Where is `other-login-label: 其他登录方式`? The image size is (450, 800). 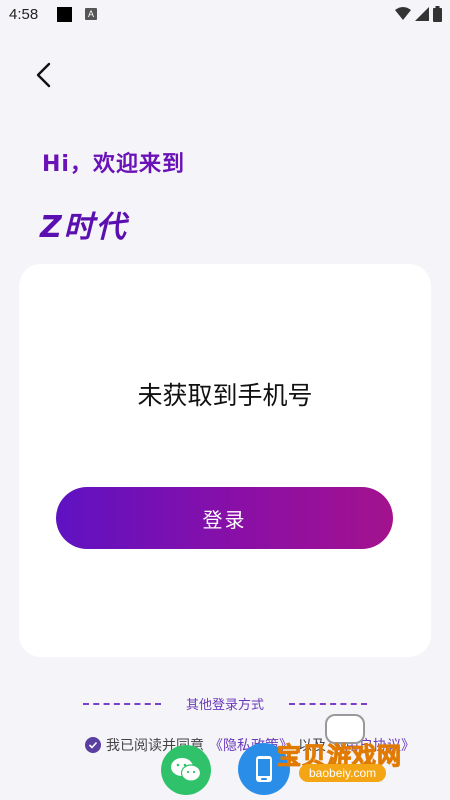
other-login-label: 其他登录方式 is located at coordinates (224, 705).